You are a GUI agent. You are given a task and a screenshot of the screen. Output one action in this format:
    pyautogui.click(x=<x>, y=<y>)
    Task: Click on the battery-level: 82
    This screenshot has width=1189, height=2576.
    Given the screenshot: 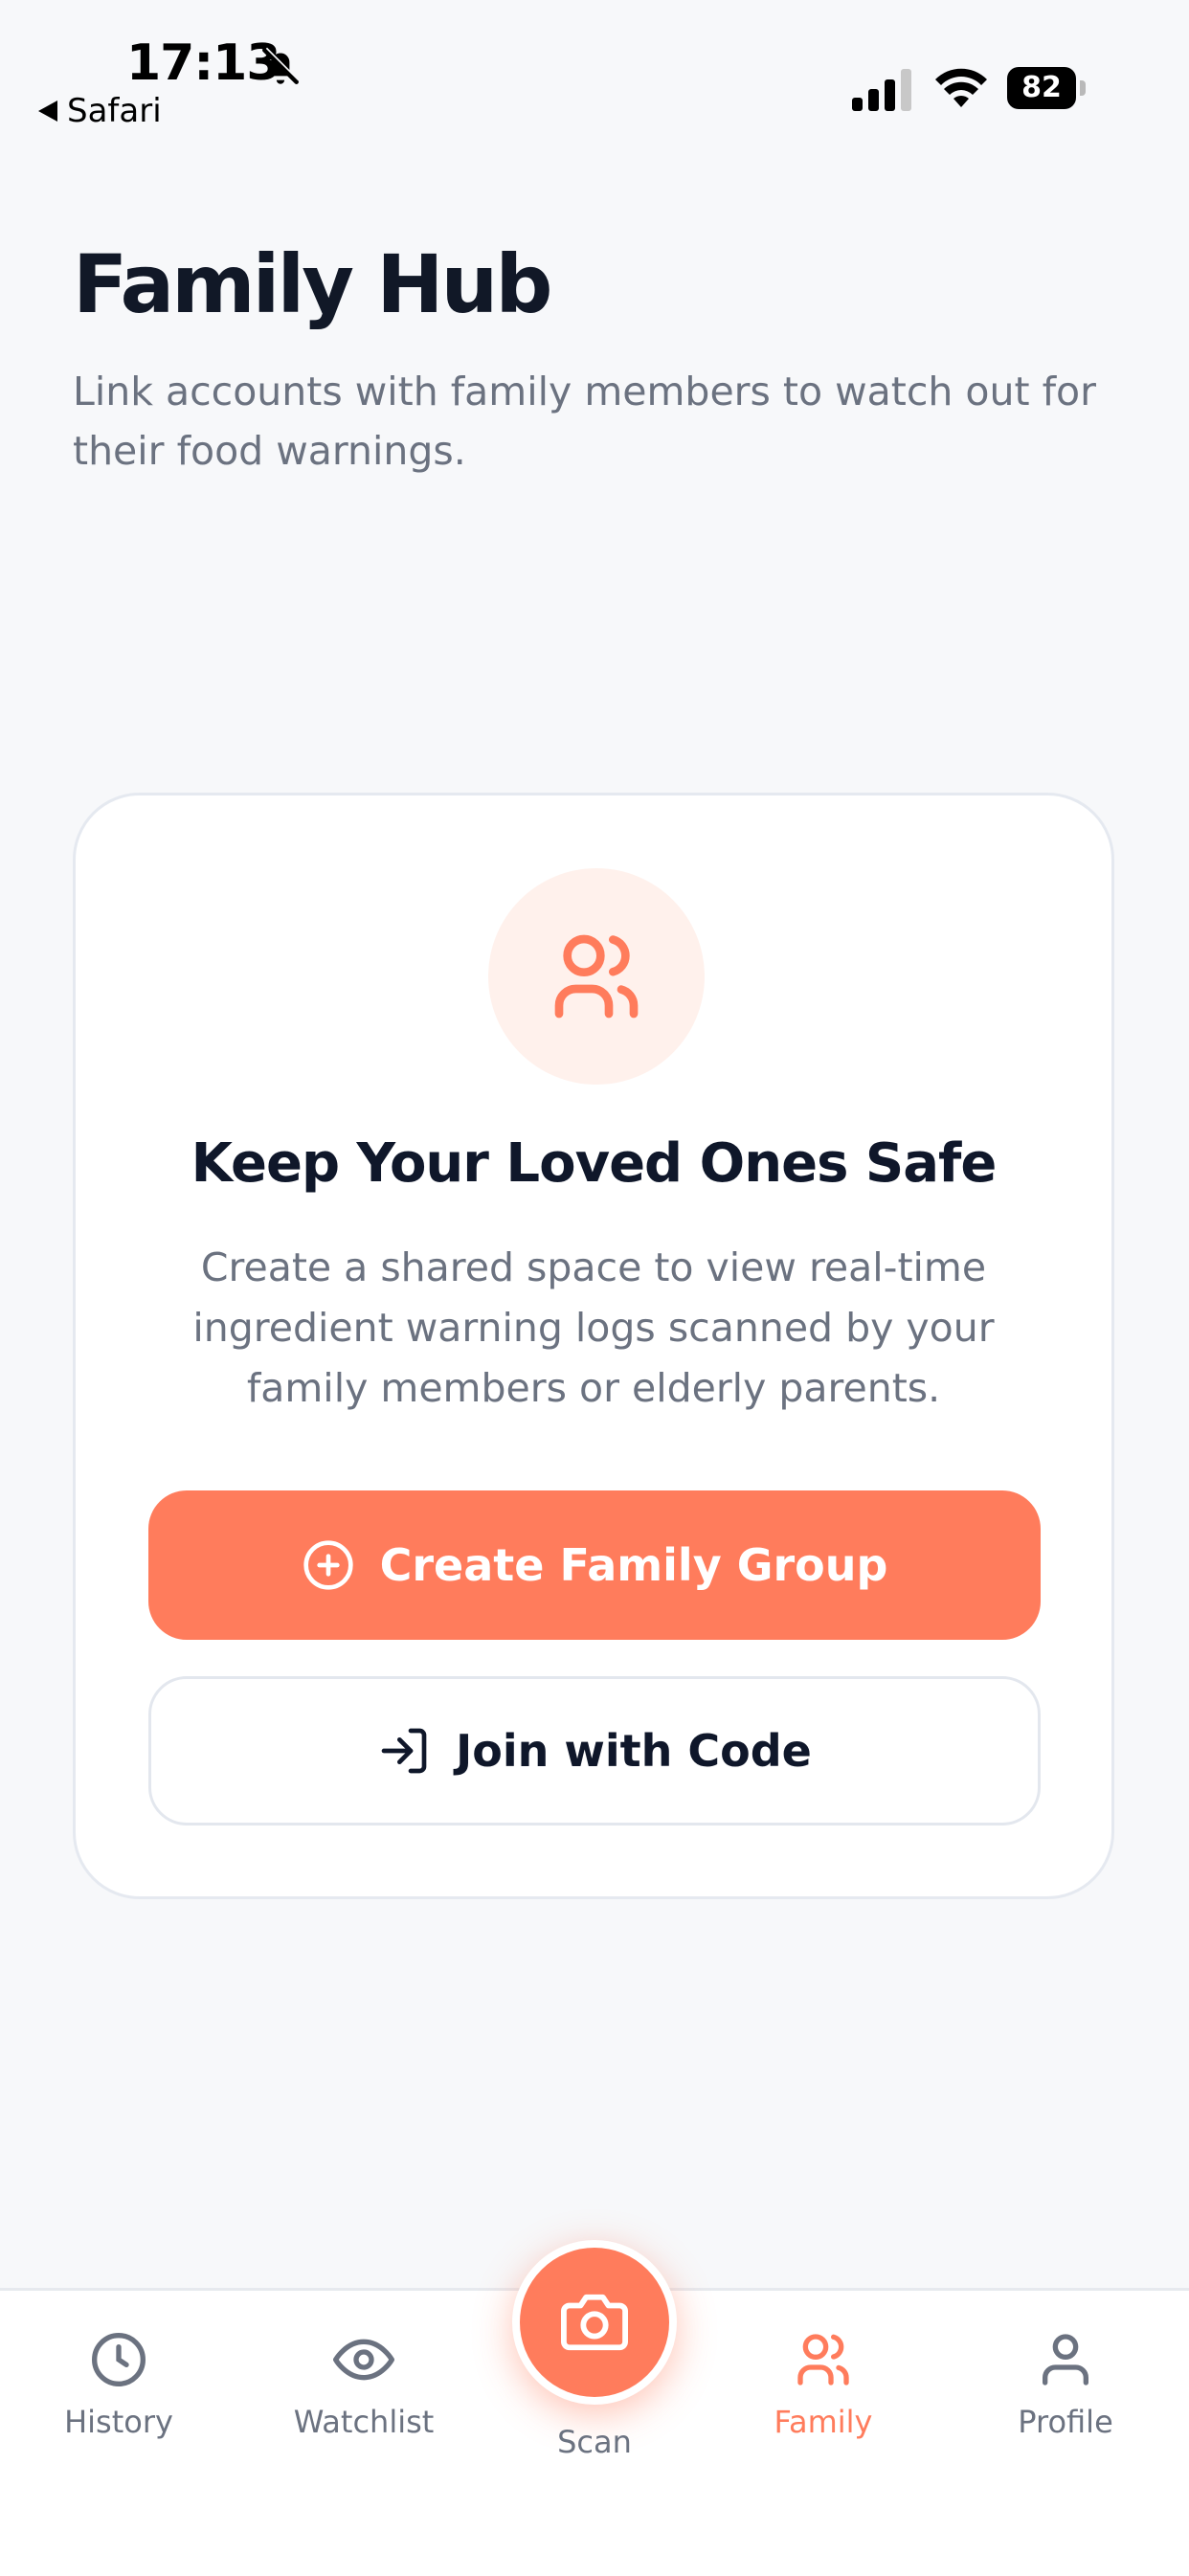 What is the action you would take?
    pyautogui.click(x=1041, y=88)
    